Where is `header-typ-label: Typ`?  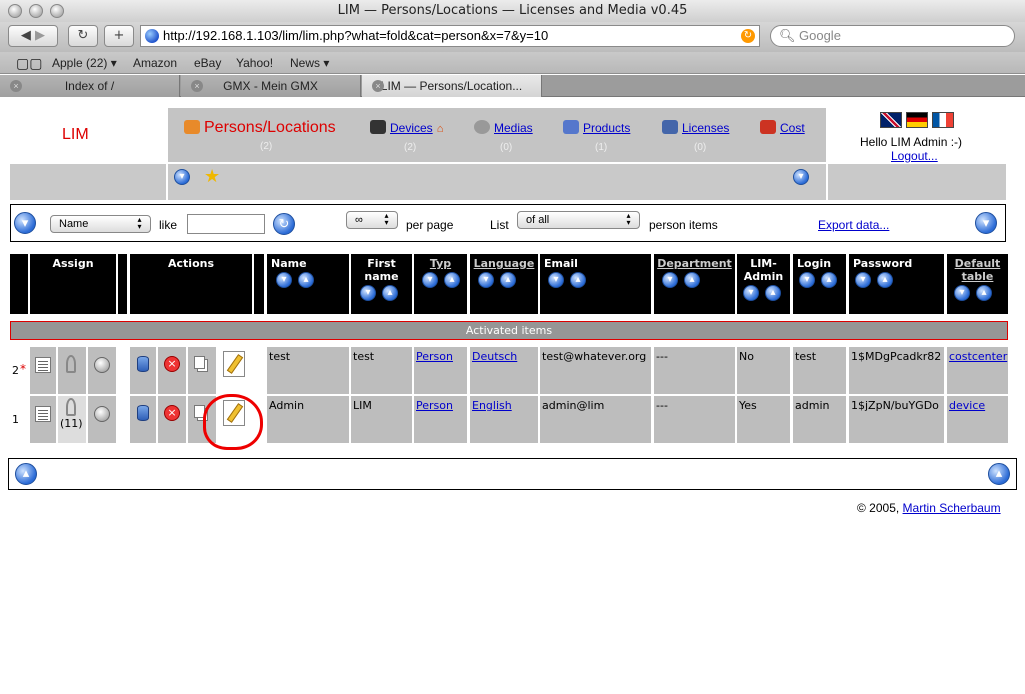
header-typ-label: Typ is located at coordinates (440, 262).